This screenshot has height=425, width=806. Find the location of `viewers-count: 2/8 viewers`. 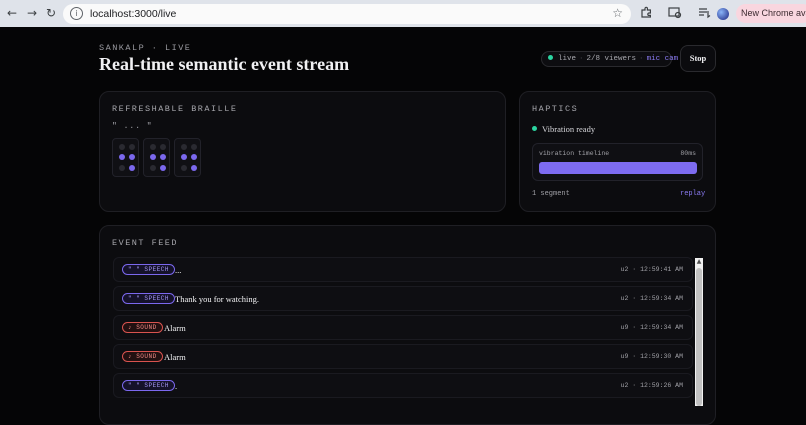

viewers-count: 2/8 viewers is located at coordinates (611, 59).